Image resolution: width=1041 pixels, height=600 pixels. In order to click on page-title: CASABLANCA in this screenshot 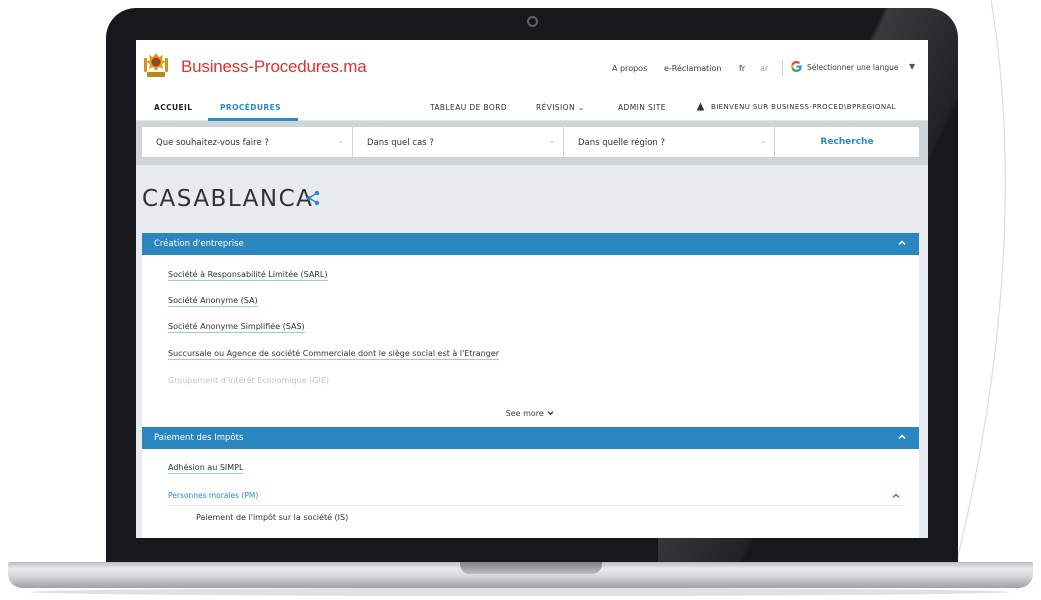, I will do `click(228, 199)`.